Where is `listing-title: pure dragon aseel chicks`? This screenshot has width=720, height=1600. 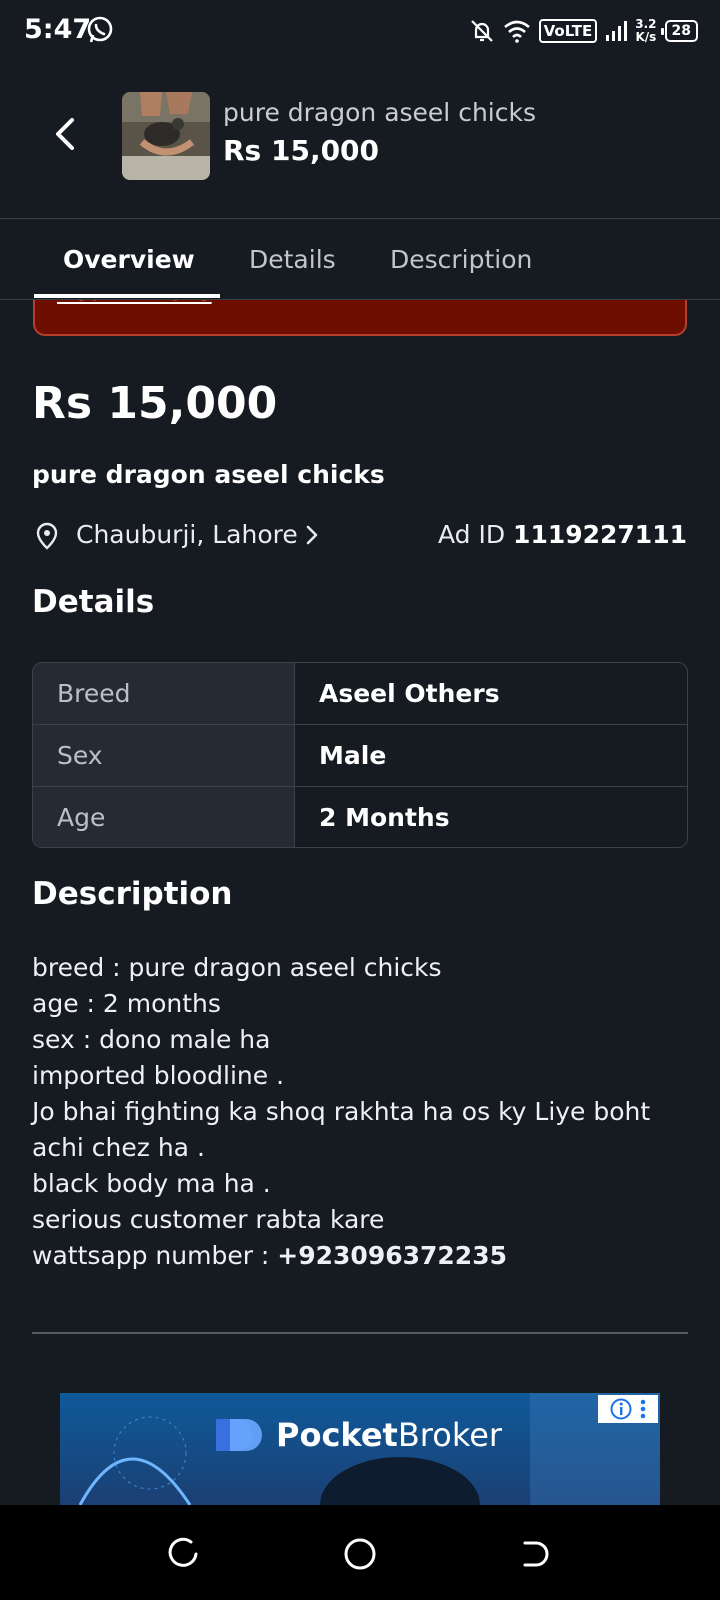
listing-title: pure dragon aseel chicks is located at coordinates (208, 474).